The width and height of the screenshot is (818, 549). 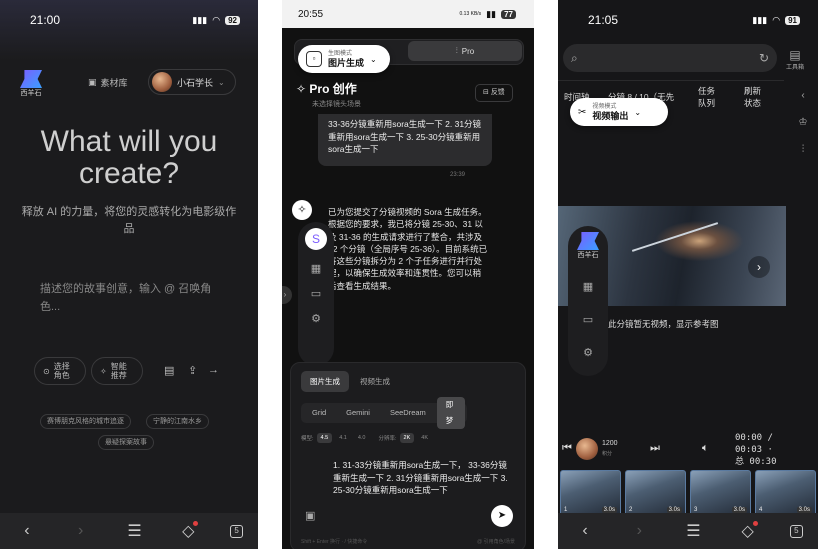 I want to click on shot-thumb: 2 3.0s, so click(x=655, y=493).